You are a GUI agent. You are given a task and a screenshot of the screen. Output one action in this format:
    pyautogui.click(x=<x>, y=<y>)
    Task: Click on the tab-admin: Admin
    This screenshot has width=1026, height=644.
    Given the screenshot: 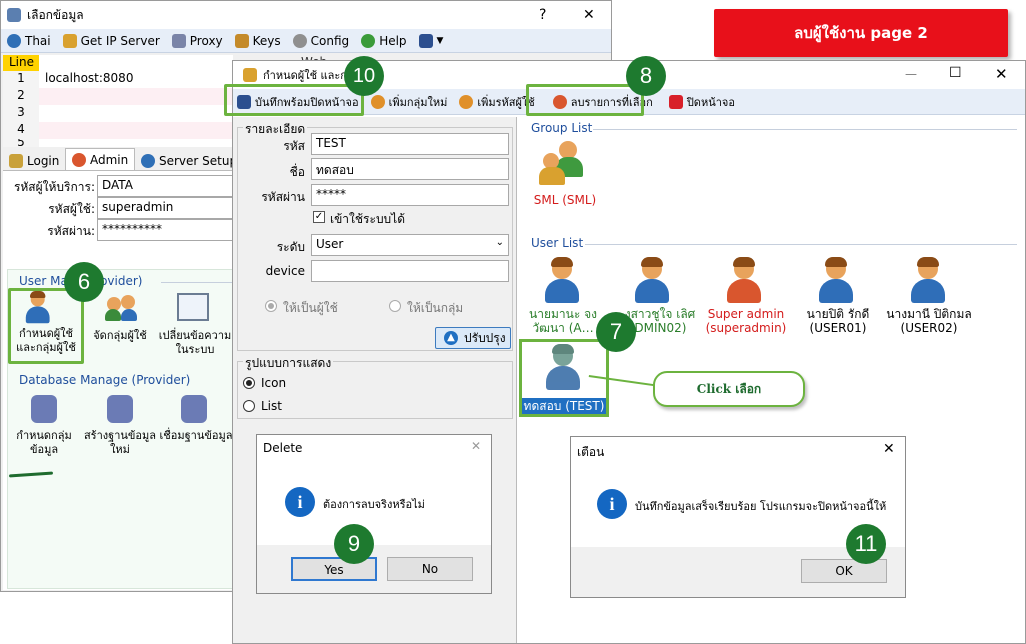 What is the action you would take?
    pyautogui.click(x=100, y=159)
    